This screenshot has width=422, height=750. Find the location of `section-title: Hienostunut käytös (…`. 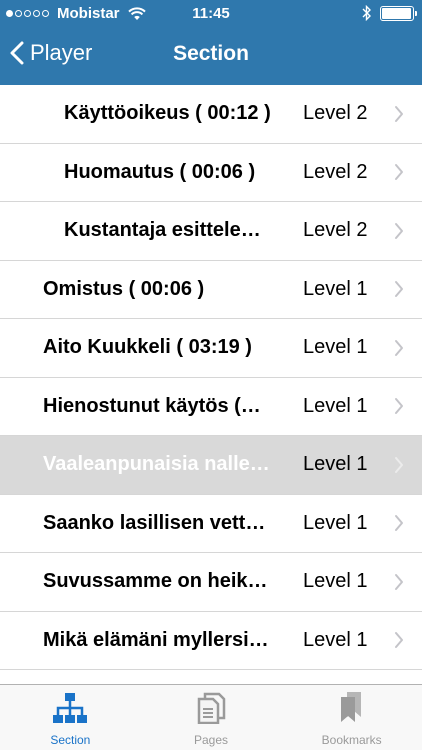

section-title: Hienostunut käytös (… is located at coordinates (152, 405).